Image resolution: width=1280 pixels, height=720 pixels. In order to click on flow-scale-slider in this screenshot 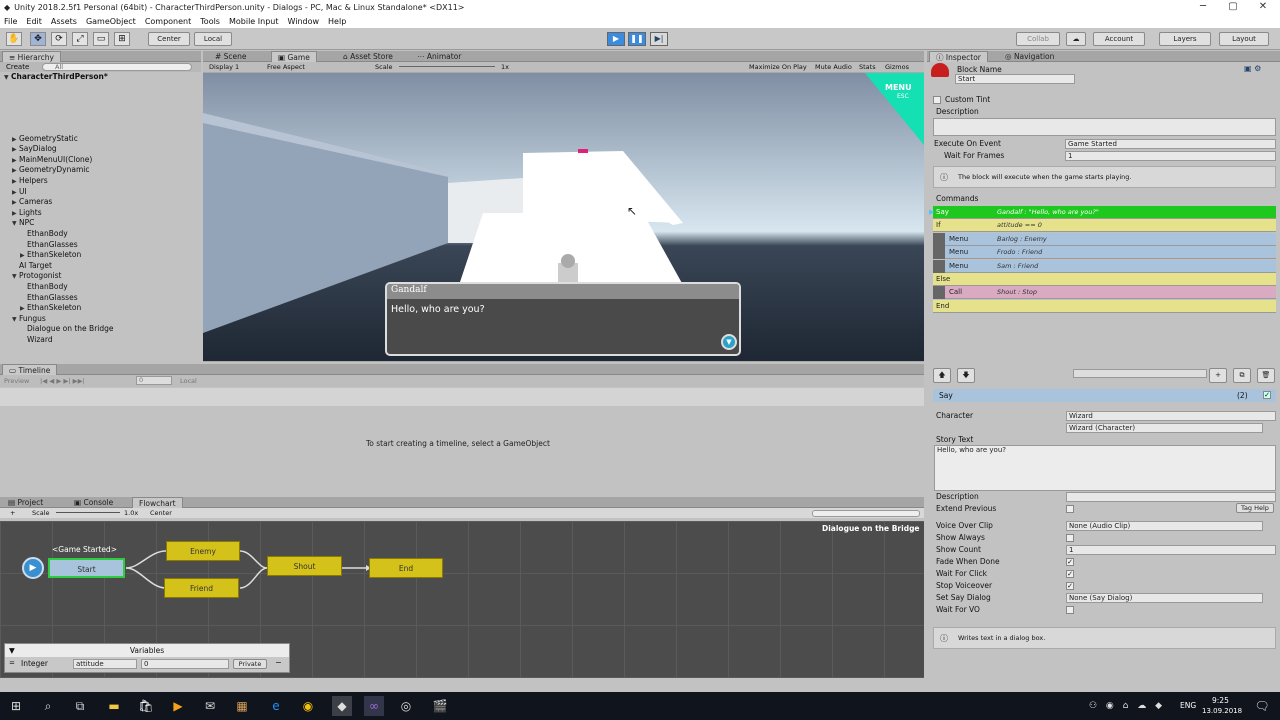, I will do `click(88, 512)`.